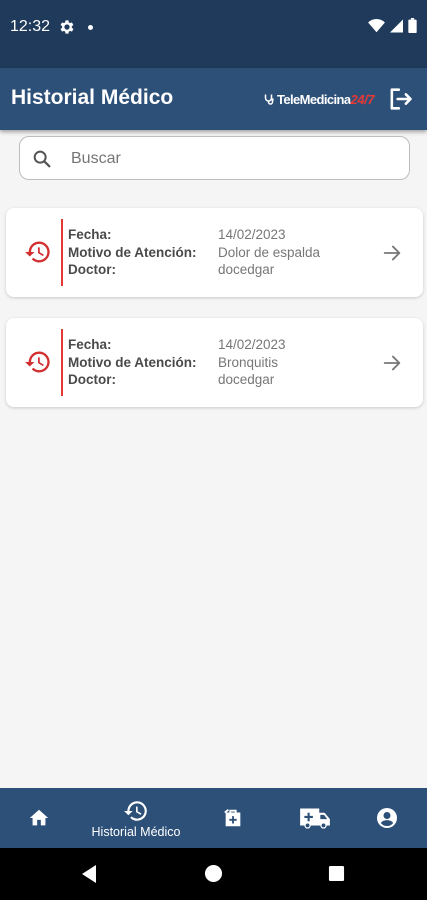 Image resolution: width=427 pixels, height=900 pixels. I want to click on nav-ambulance, so click(315, 818).